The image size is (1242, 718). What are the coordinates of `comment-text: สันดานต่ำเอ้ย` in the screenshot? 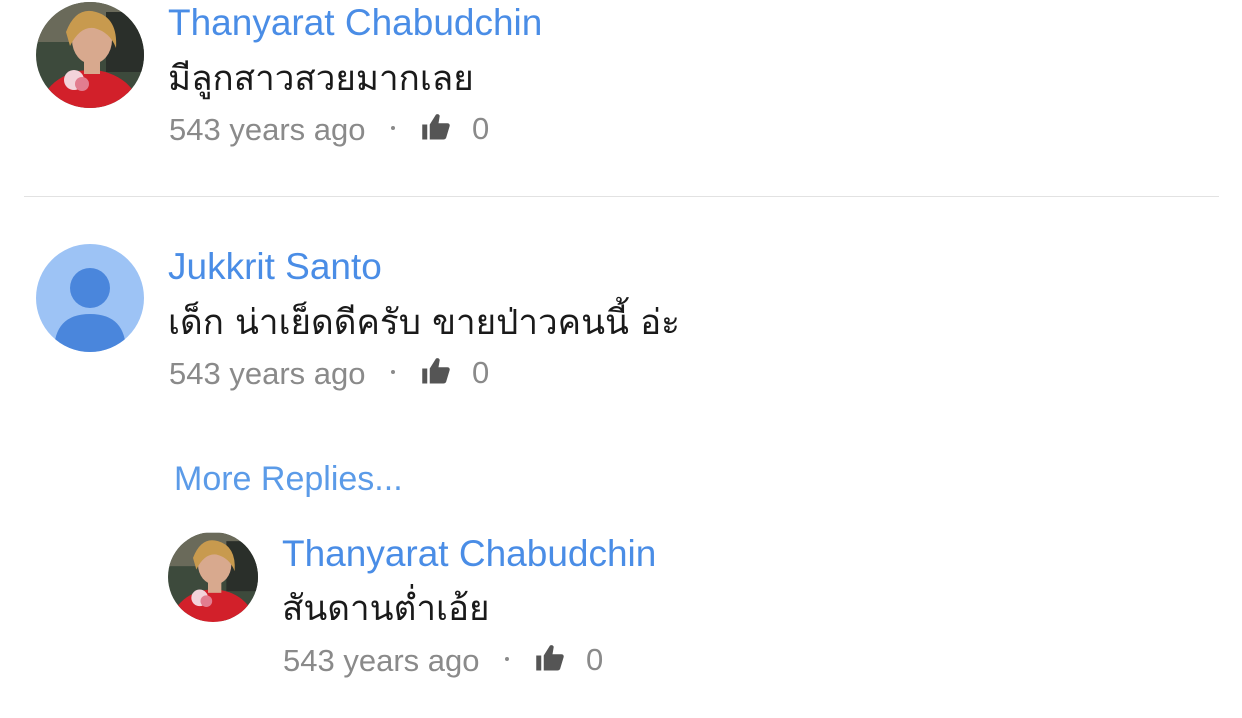 It's located at (386, 609).